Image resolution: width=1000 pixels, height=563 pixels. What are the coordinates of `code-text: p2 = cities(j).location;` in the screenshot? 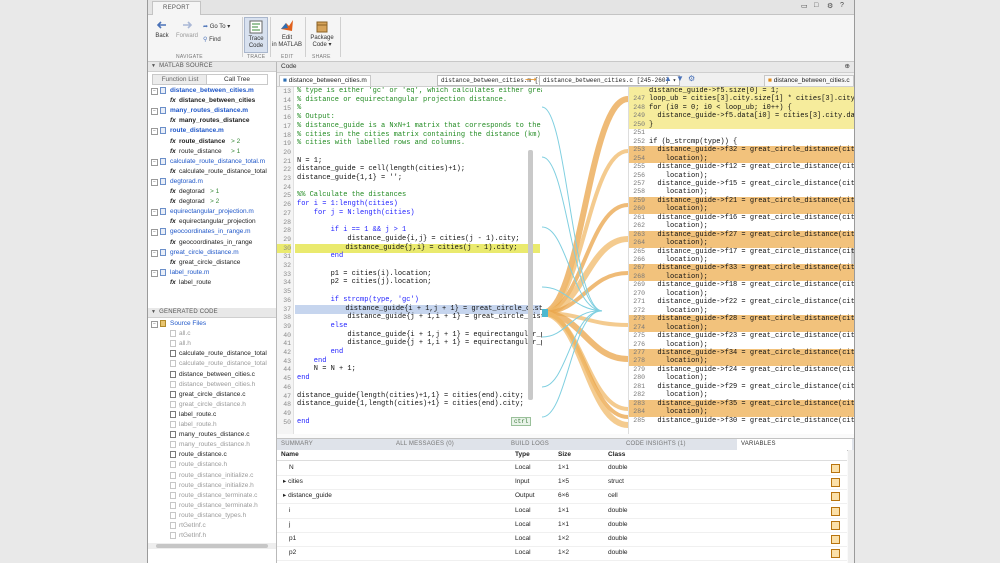 It's located at (364, 282).